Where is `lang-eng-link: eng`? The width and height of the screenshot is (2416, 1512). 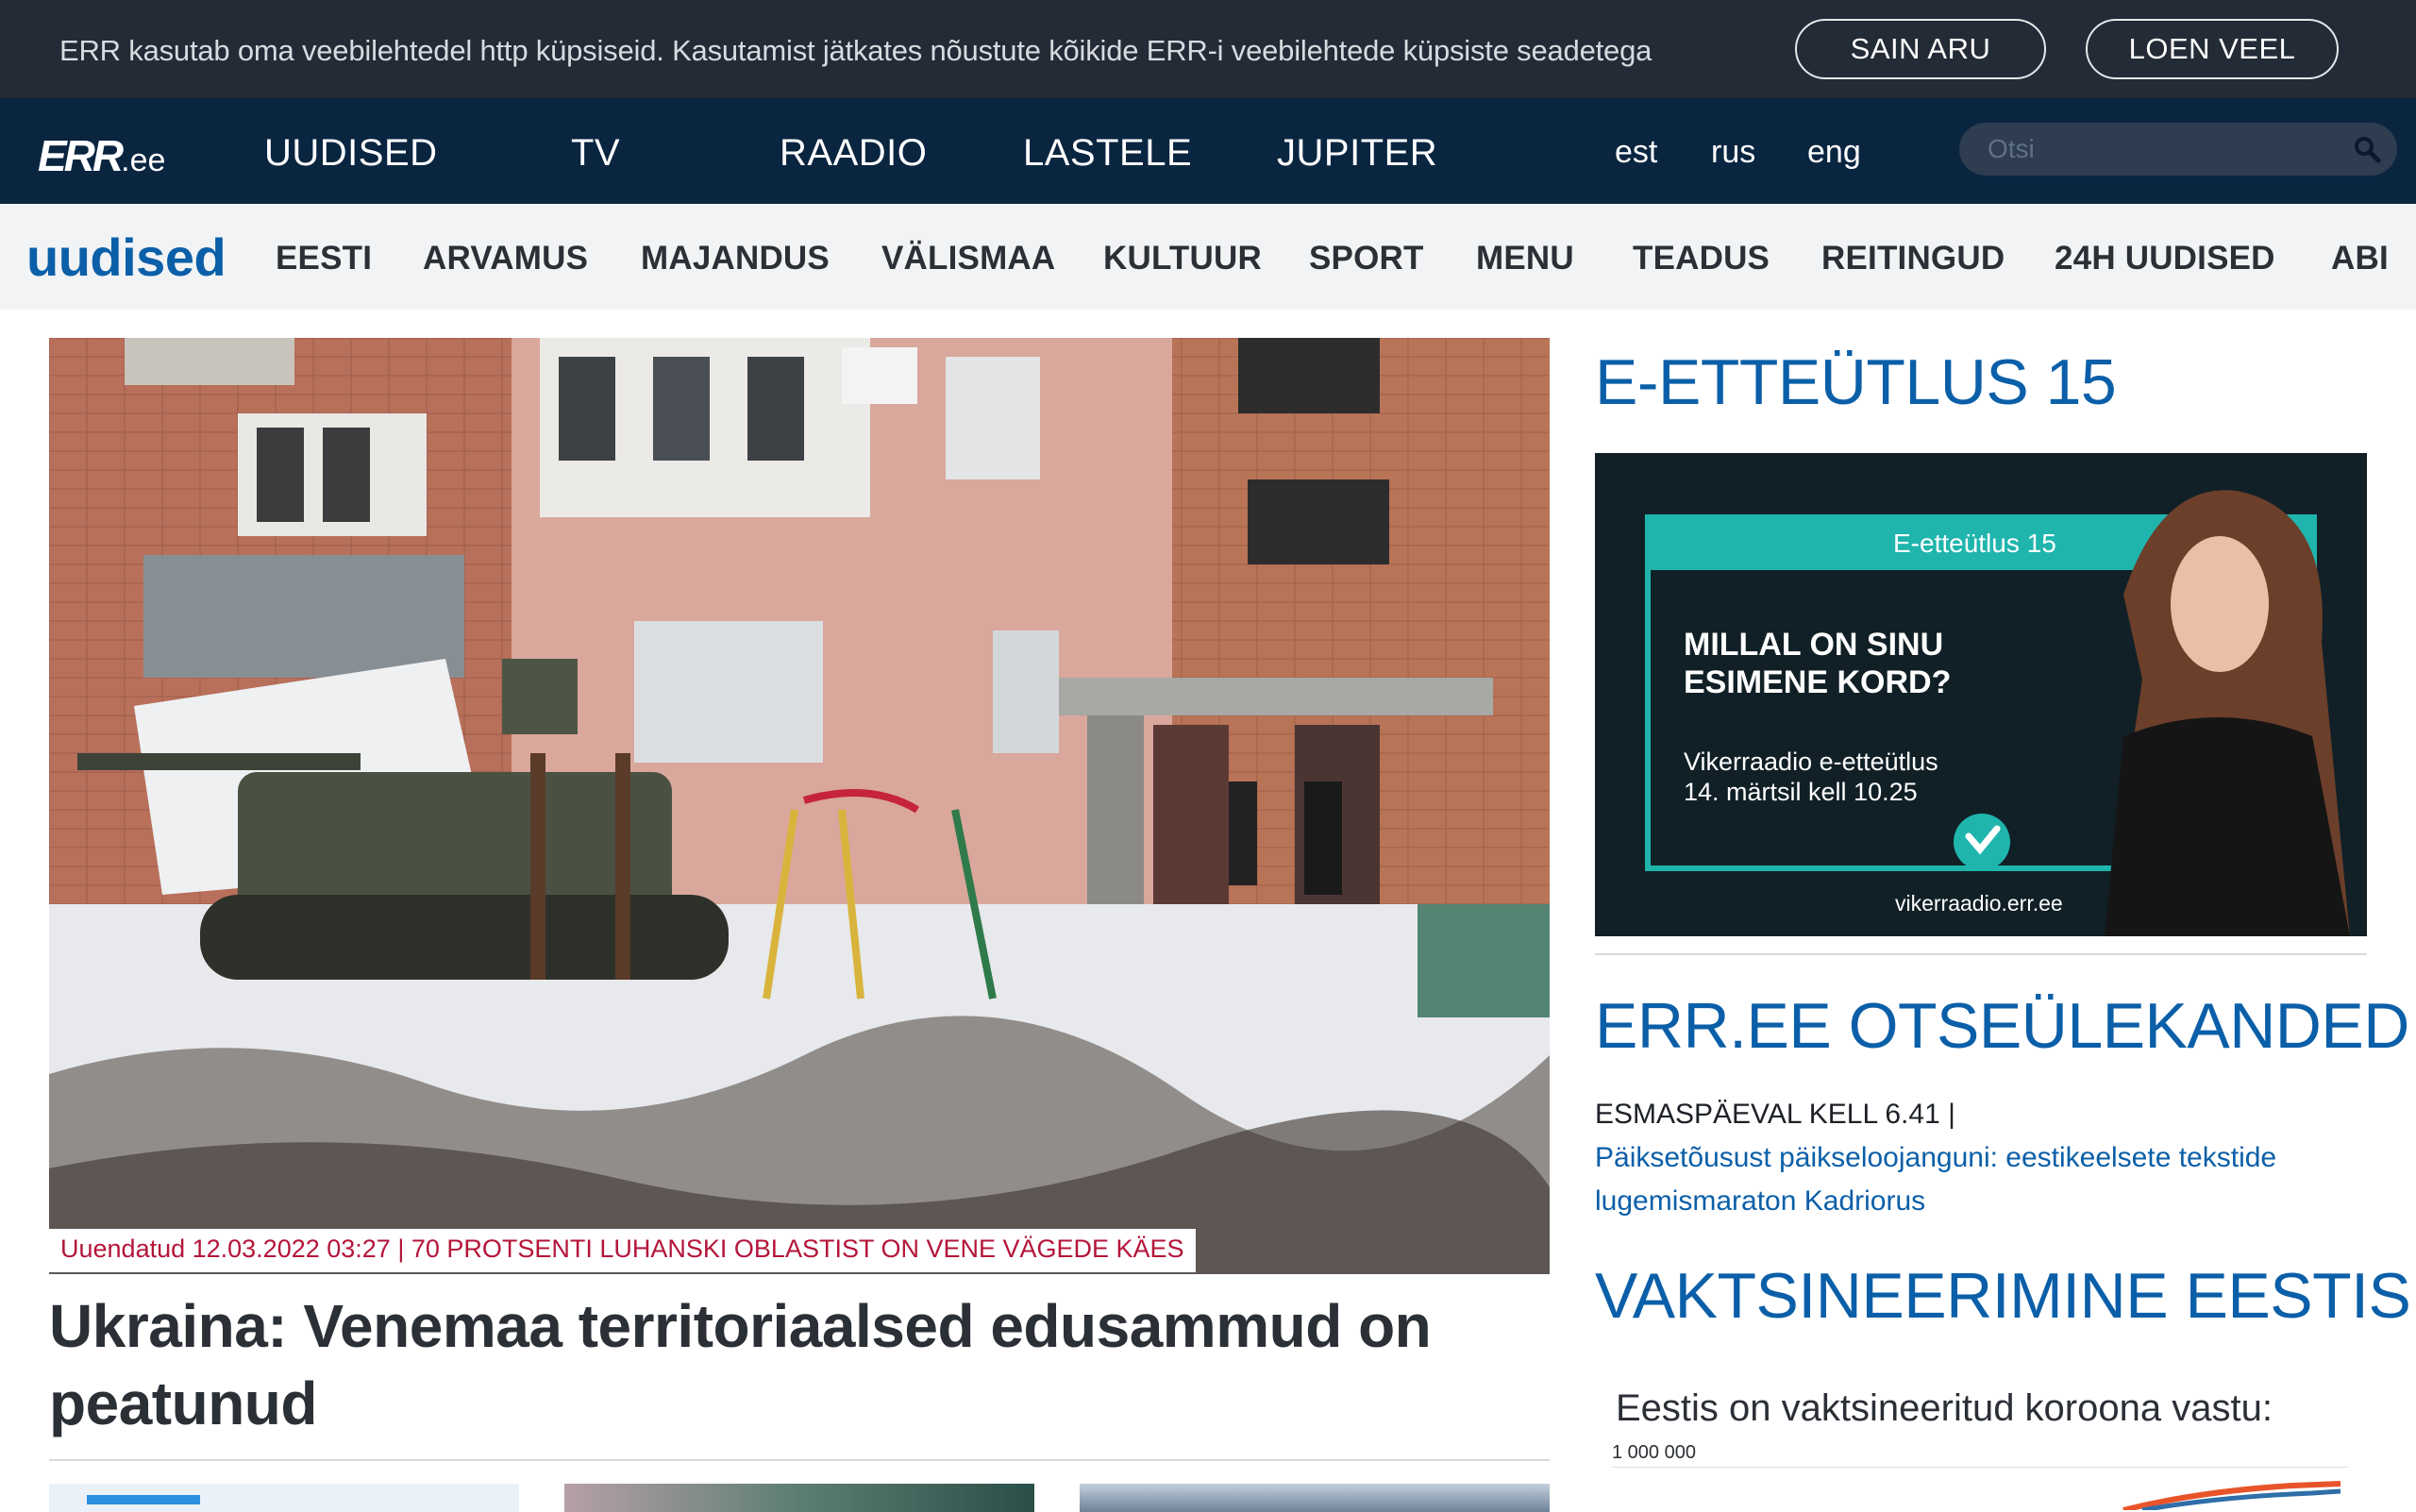
lang-eng-link: eng is located at coordinates (1834, 152).